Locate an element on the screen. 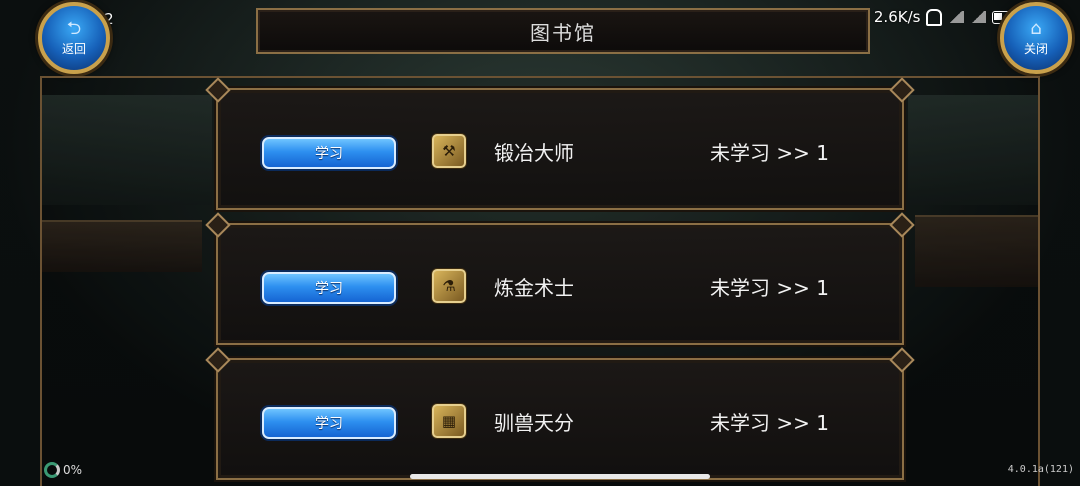  anvil-book-icon: ⚒ is located at coordinates (449, 151).